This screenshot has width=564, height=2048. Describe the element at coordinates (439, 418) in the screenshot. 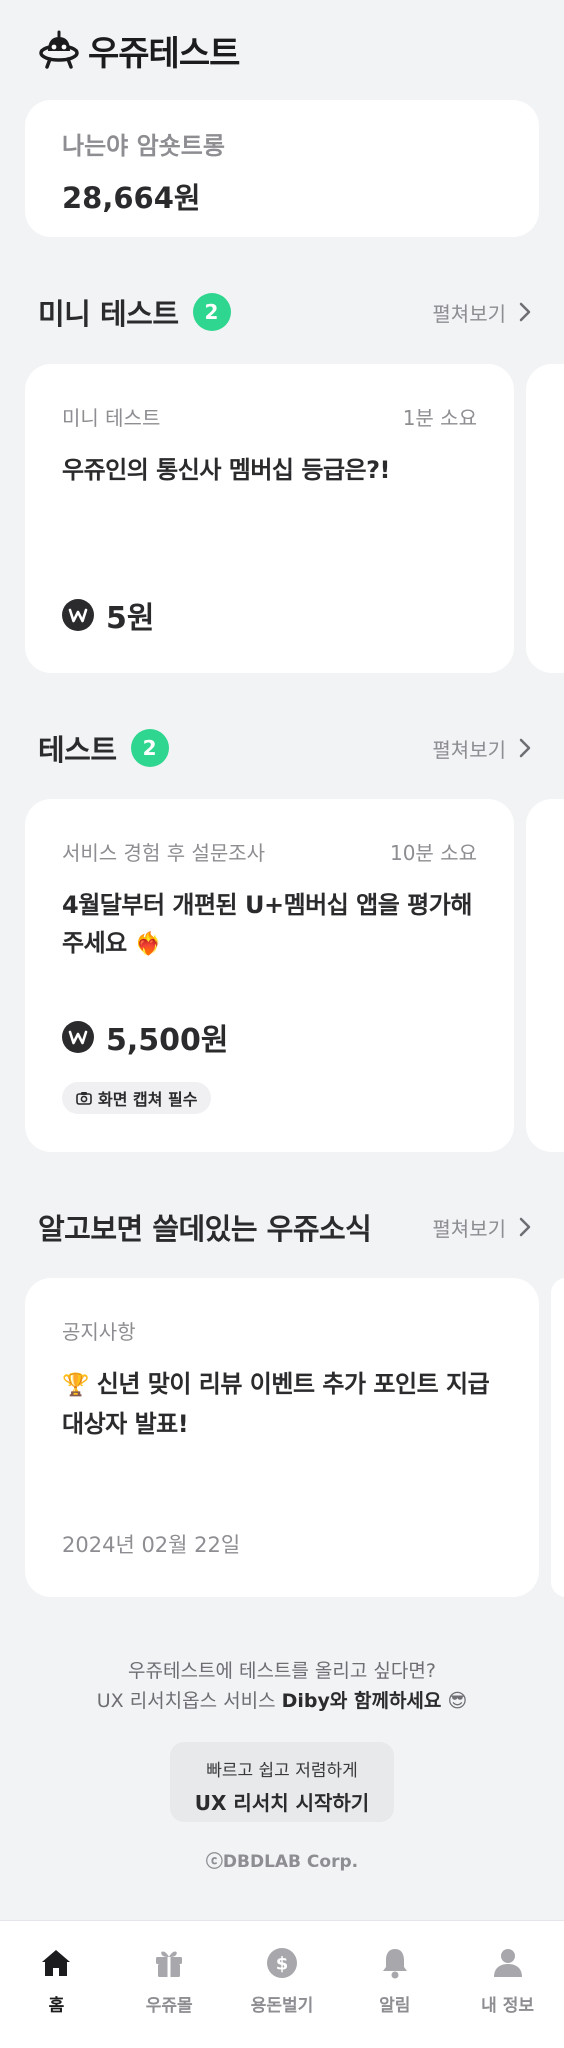

I see `test-duration: 1분 소요` at that location.